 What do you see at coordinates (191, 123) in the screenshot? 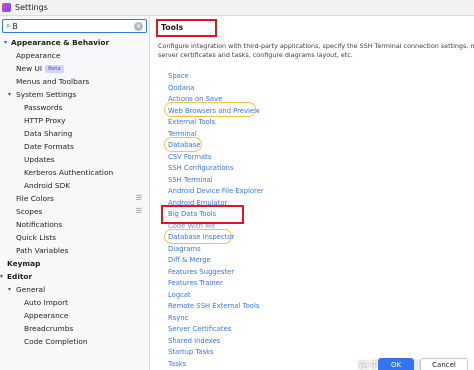
I see `link-external-tools: External Tools` at bounding box center [191, 123].